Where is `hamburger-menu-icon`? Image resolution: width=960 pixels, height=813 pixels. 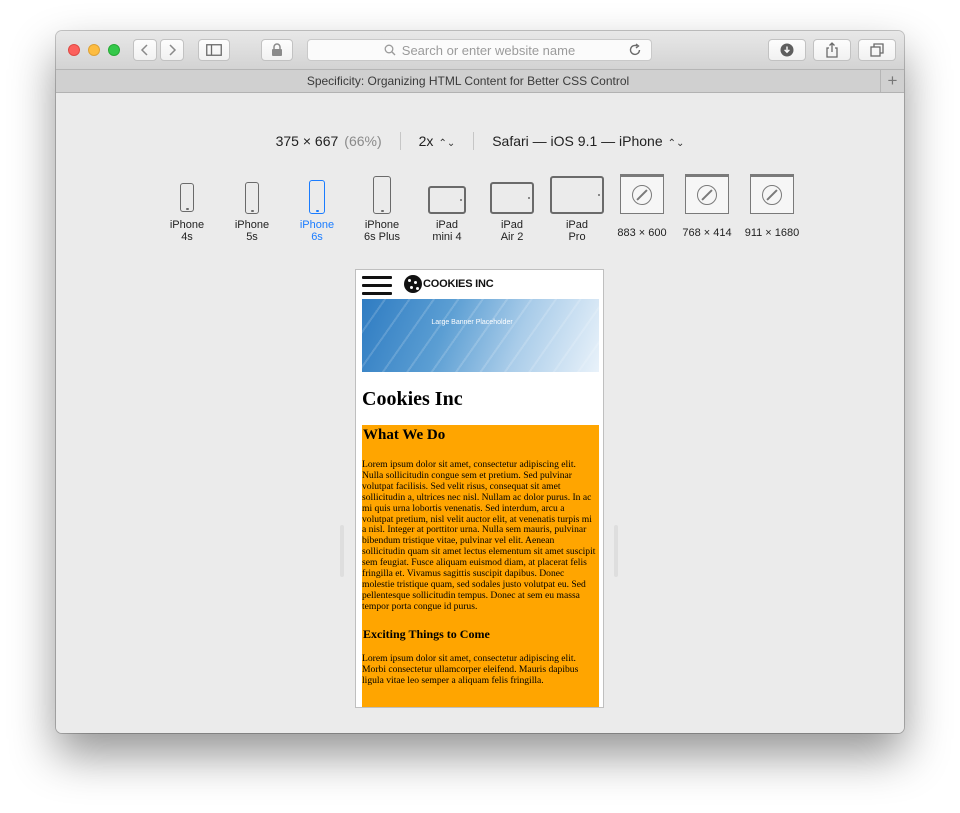
hamburger-menu-icon is located at coordinates (377, 286).